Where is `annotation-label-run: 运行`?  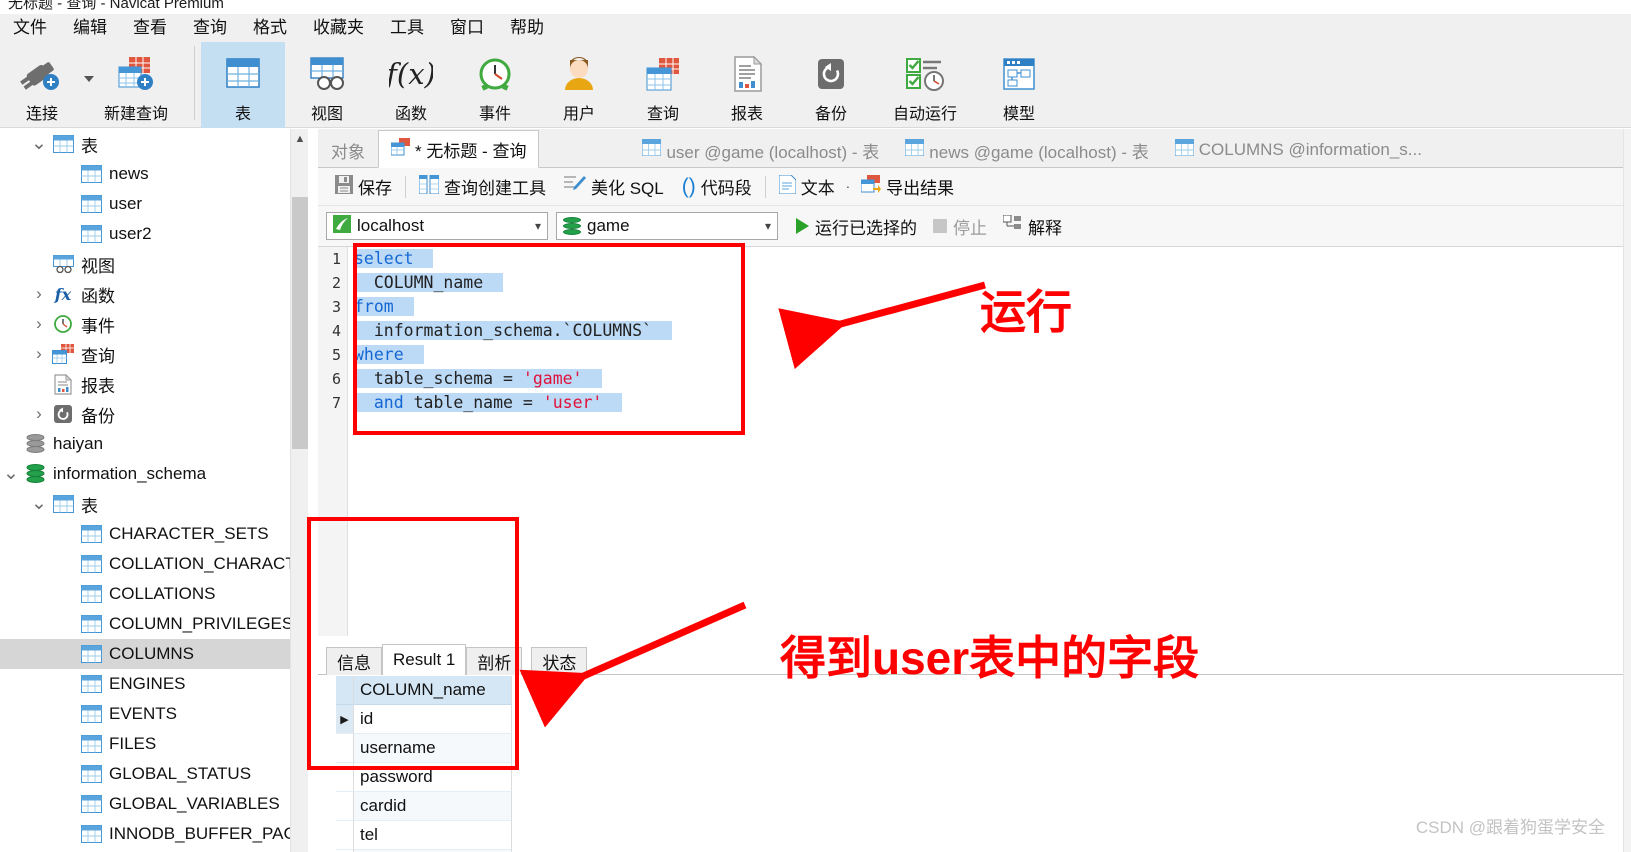 annotation-label-run: 运行 is located at coordinates (1026, 312).